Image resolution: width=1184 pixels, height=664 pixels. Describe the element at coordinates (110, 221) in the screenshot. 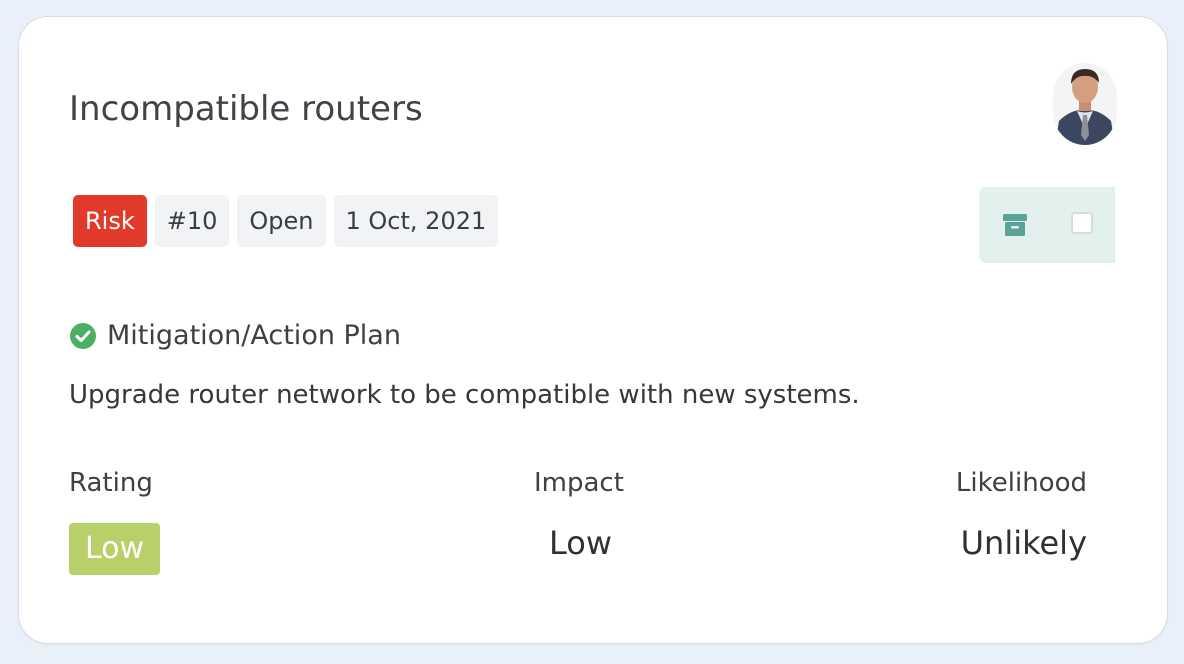

I see `type-tag: Risk` at that location.